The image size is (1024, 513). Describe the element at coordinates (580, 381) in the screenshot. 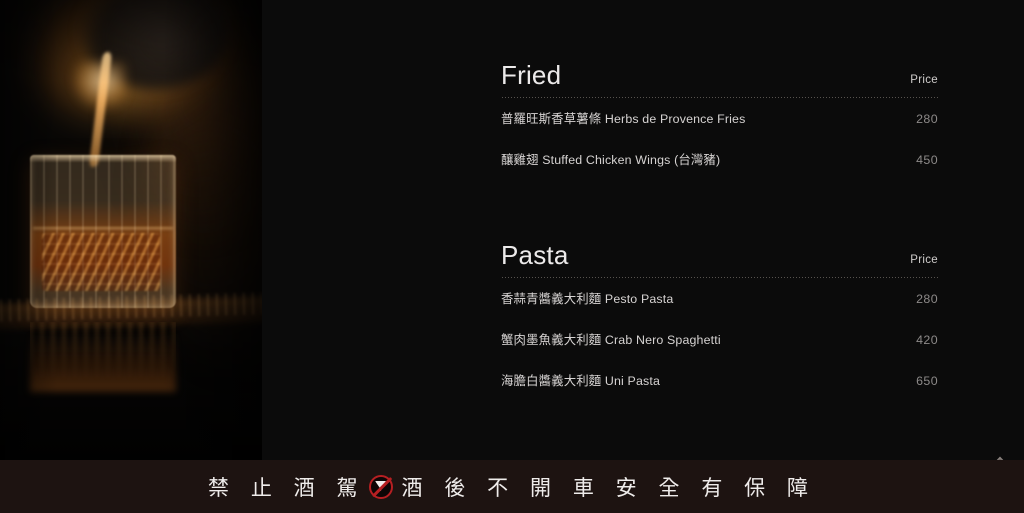

I see `menu-item-name: 海膽白醬義大利麵 Uni Pasta` at that location.